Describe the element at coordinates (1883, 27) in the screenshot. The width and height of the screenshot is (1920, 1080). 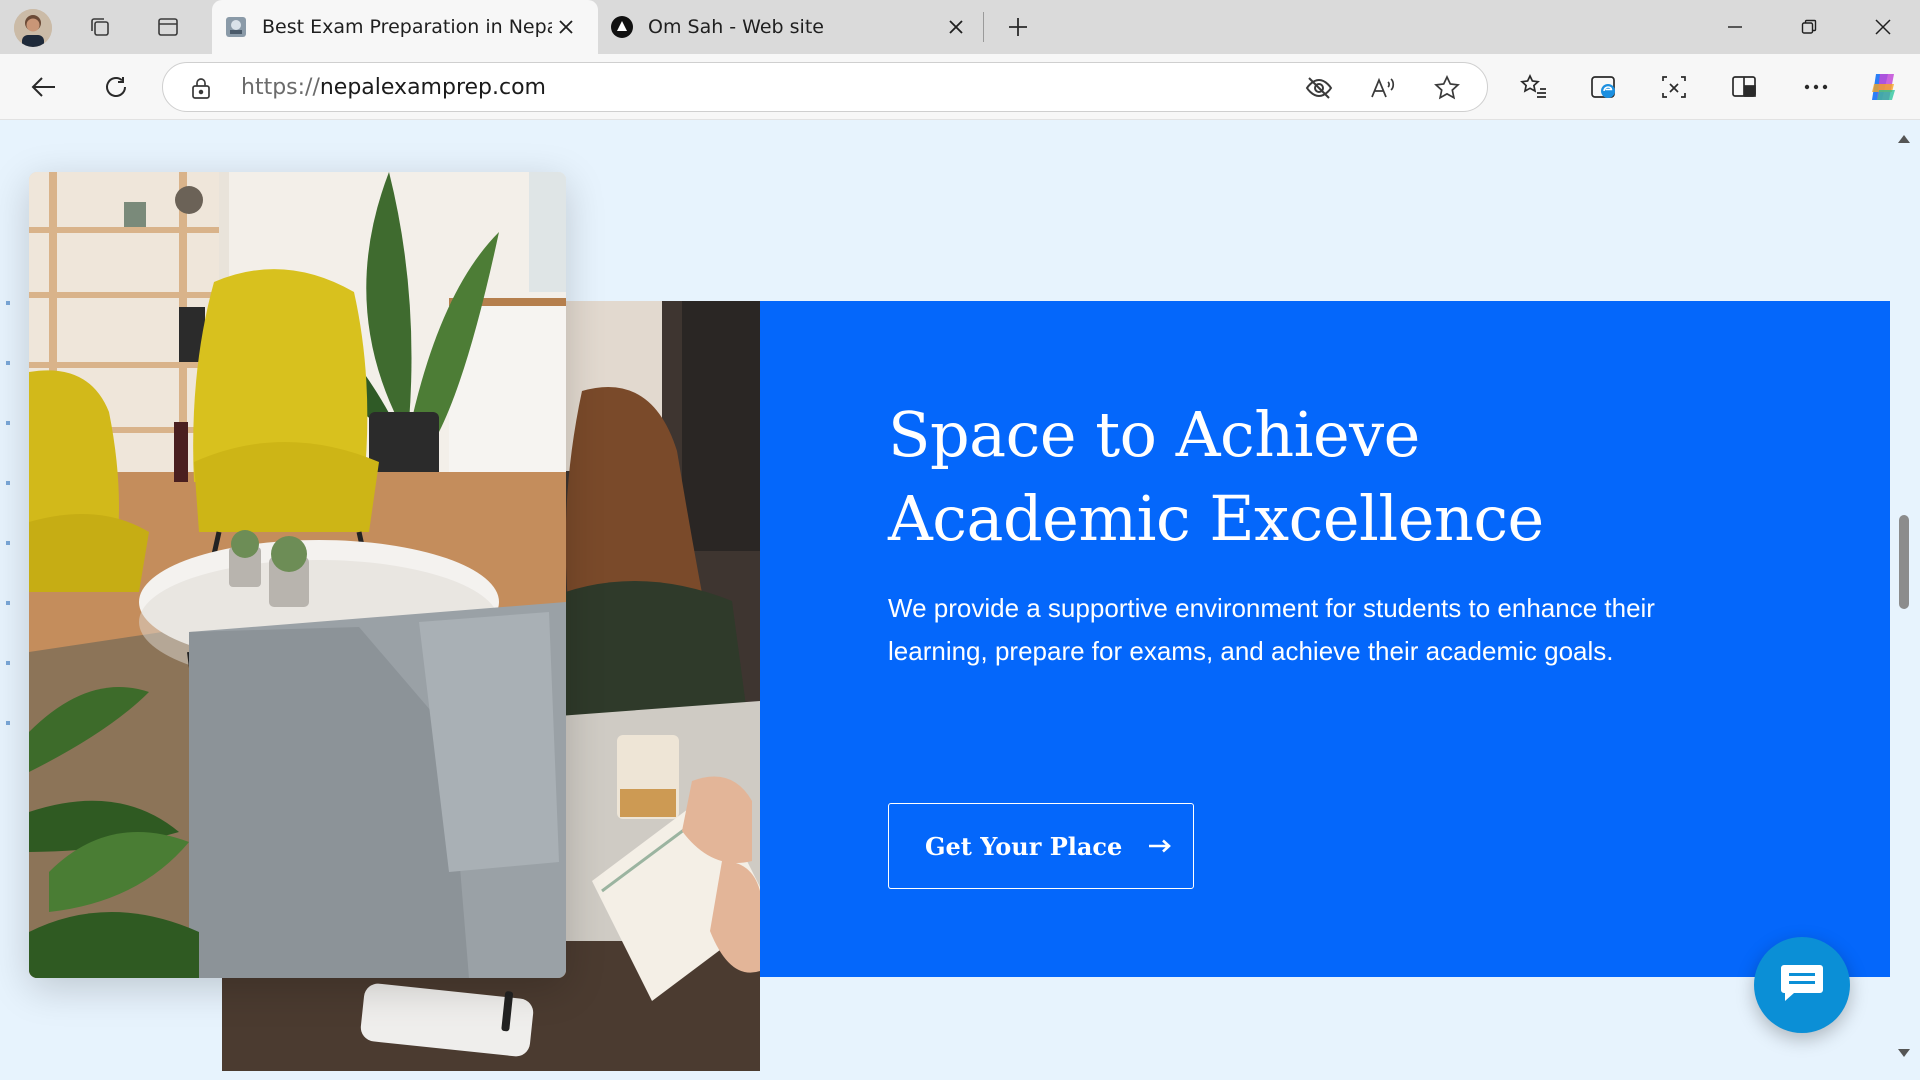
I see `close-window-icon` at that location.